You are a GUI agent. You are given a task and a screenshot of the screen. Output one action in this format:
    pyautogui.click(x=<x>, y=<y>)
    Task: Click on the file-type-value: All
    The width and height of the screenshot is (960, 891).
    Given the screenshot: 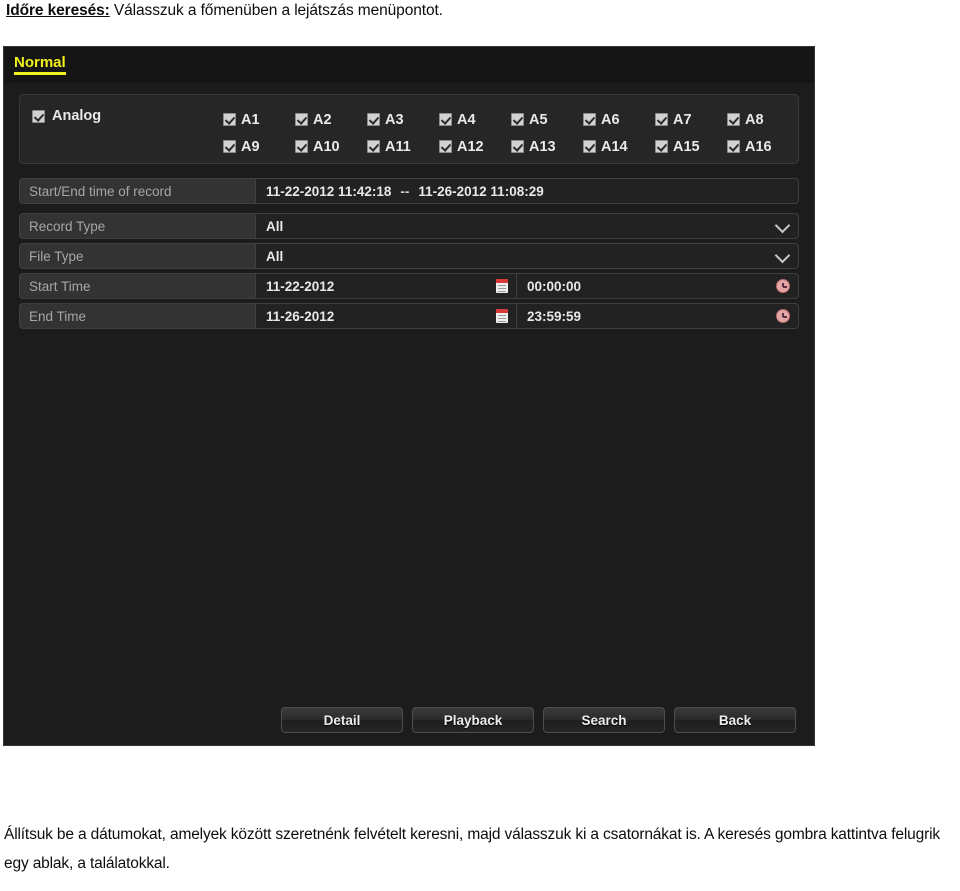 What is the action you would take?
    pyautogui.click(x=275, y=256)
    